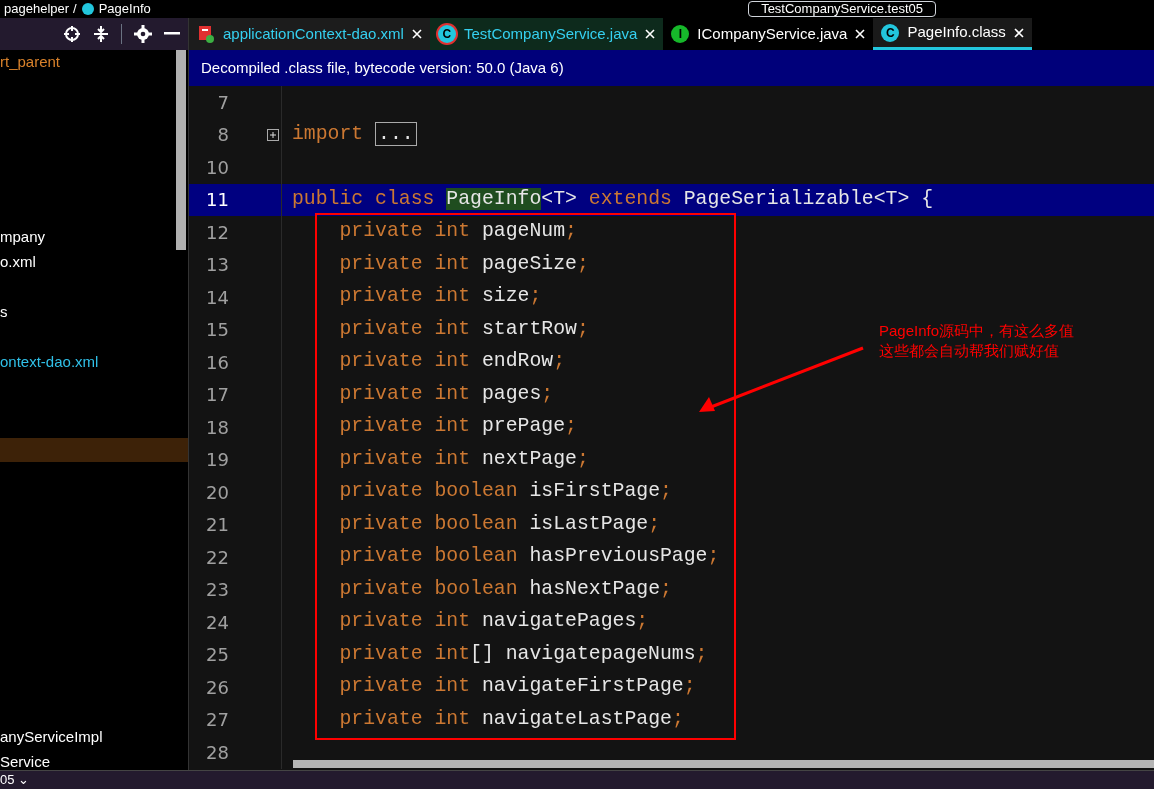 The image size is (1154, 789). Describe the element at coordinates (273, 134) in the screenshot. I see `expand-icon` at that location.